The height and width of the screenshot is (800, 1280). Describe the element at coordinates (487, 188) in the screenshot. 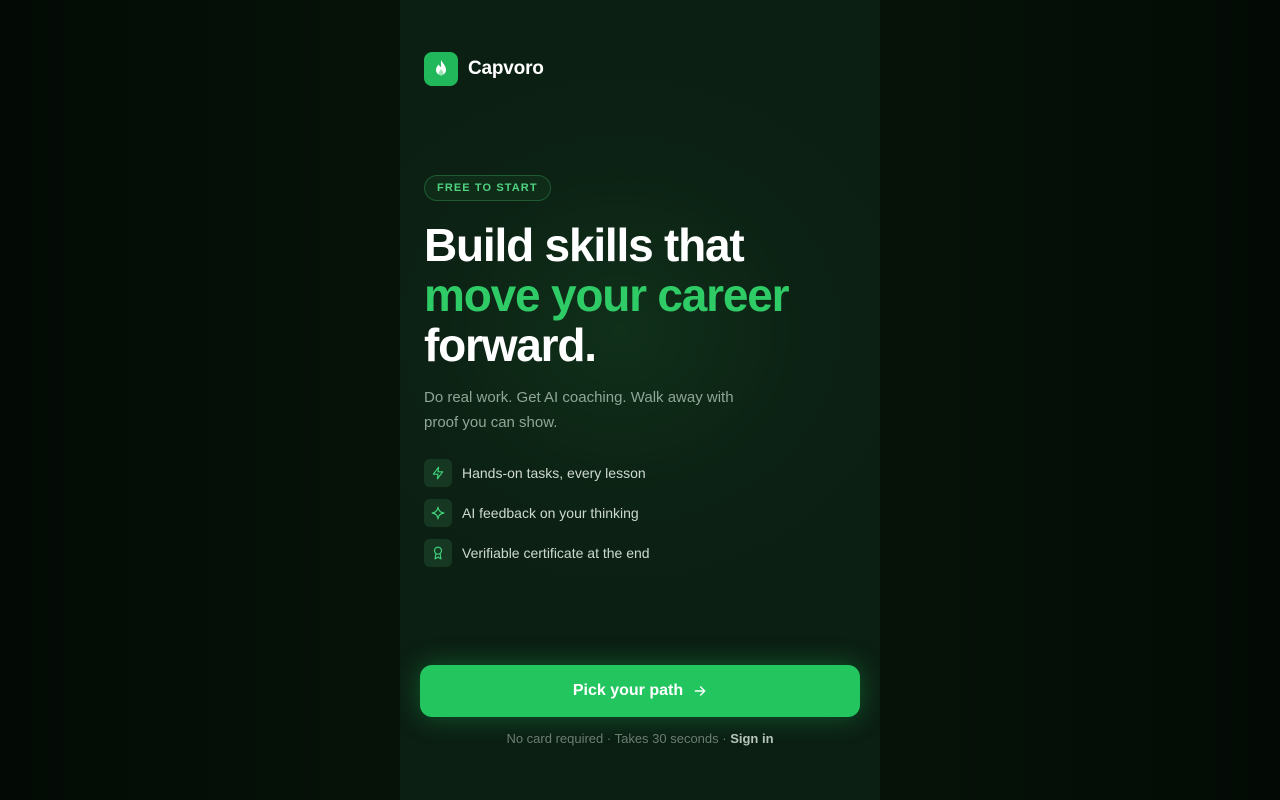

I see `free-badge: FREE TO START` at that location.